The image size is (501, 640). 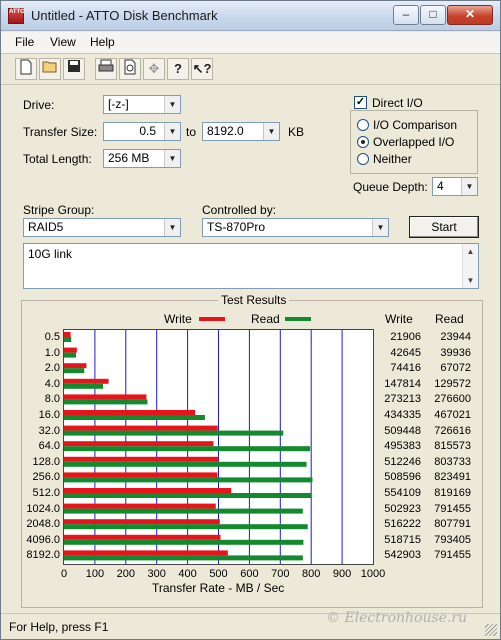 I want to click on read-value: 803733, so click(x=452, y=461).